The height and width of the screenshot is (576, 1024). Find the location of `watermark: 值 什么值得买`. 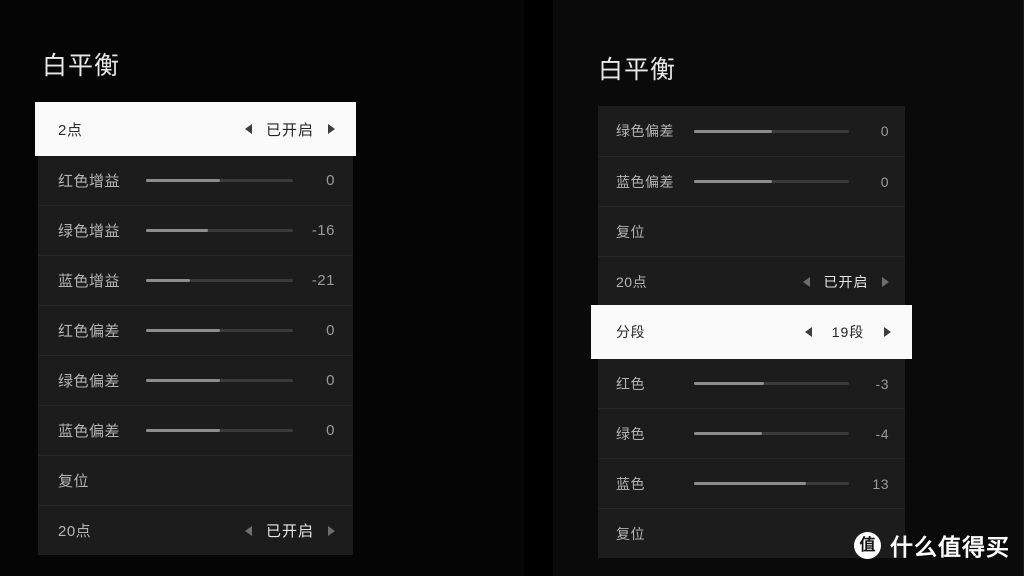

watermark: 值 什么值得买 is located at coordinates (932, 545).